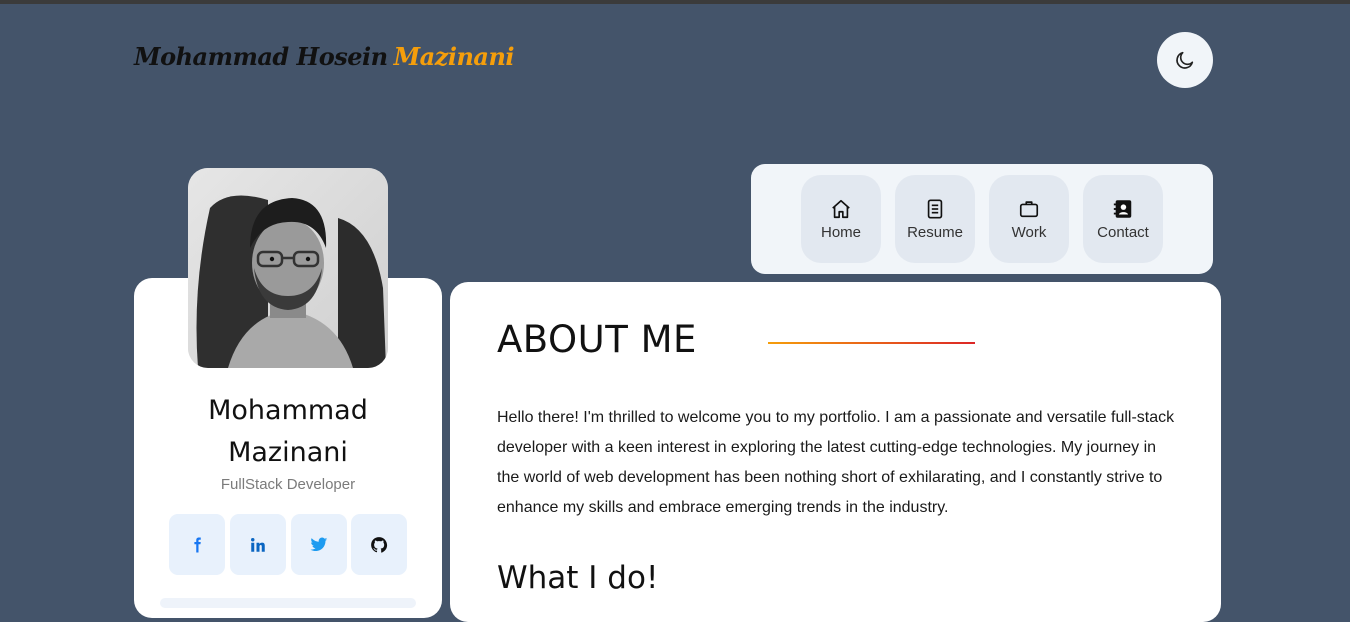 The image size is (1350, 622). What do you see at coordinates (597, 339) in the screenshot?
I see `about-title: ABOUT ME` at bounding box center [597, 339].